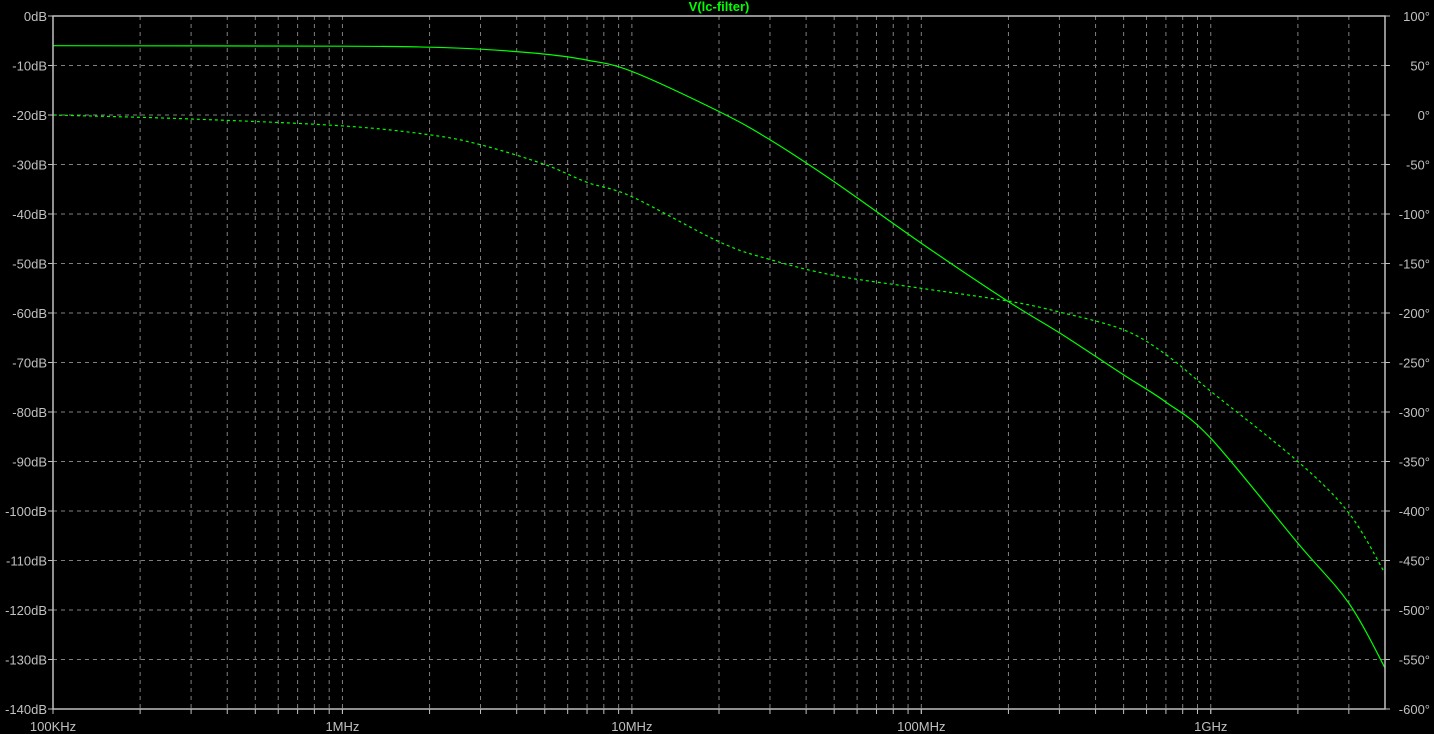  What do you see at coordinates (1414, 709) in the screenshot?
I see `y-right-tick-label: -600°` at bounding box center [1414, 709].